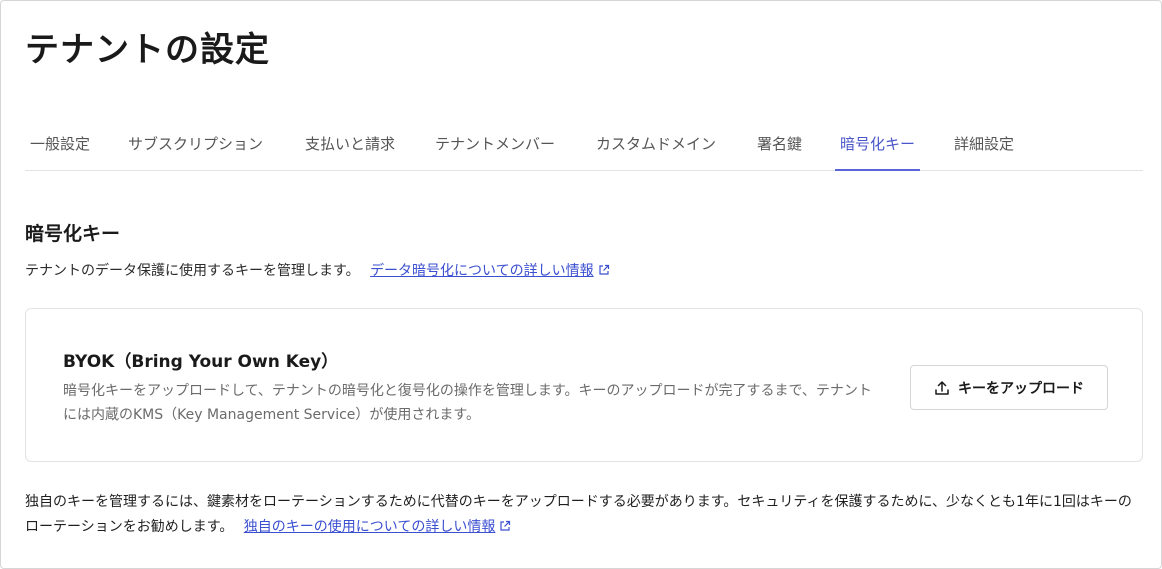 This screenshot has width=1162, height=569. Describe the element at coordinates (656, 148) in the screenshot. I see `tab-custom-domain: カスタムドメイン` at that location.